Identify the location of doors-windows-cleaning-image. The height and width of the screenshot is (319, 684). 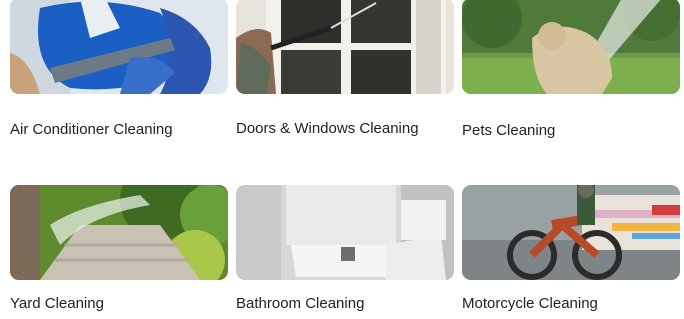
(345, 47).